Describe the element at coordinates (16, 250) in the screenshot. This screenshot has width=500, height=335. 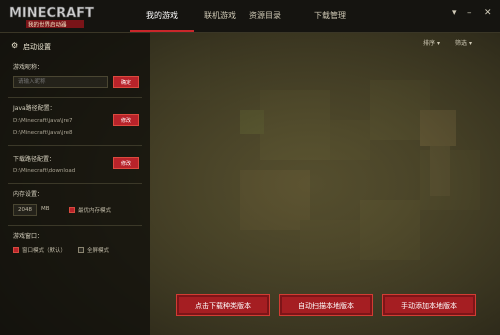
I see `windowed-mode-checkbox` at that location.